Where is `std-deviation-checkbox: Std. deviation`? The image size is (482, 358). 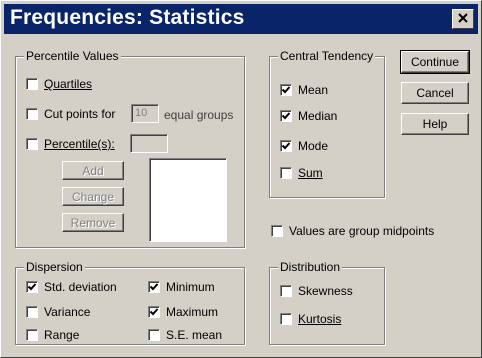
std-deviation-checkbox: Std. deviation is located at coordinates (71, 287).